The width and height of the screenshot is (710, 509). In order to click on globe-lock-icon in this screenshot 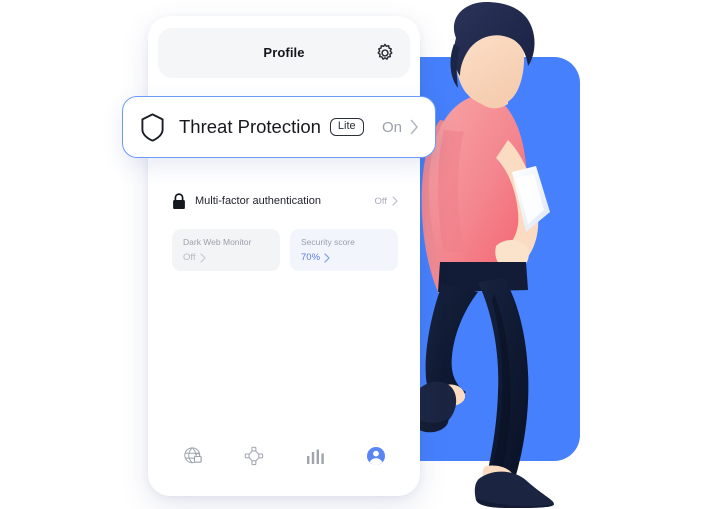, I will do `click(192, 455)`.